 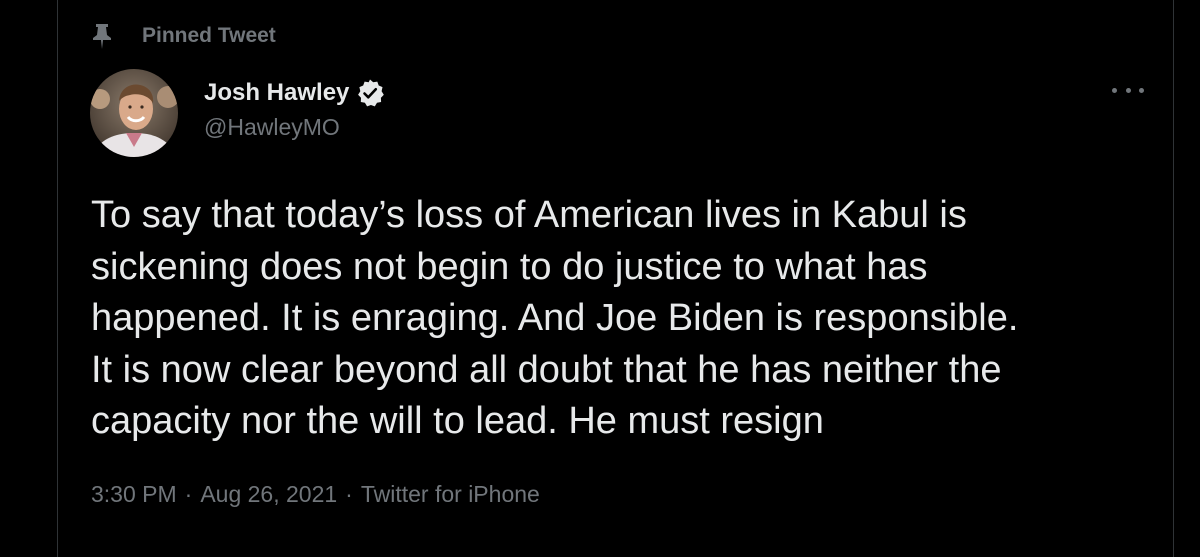 I want to click on timeline-left-border, so click(x=57, y=278).